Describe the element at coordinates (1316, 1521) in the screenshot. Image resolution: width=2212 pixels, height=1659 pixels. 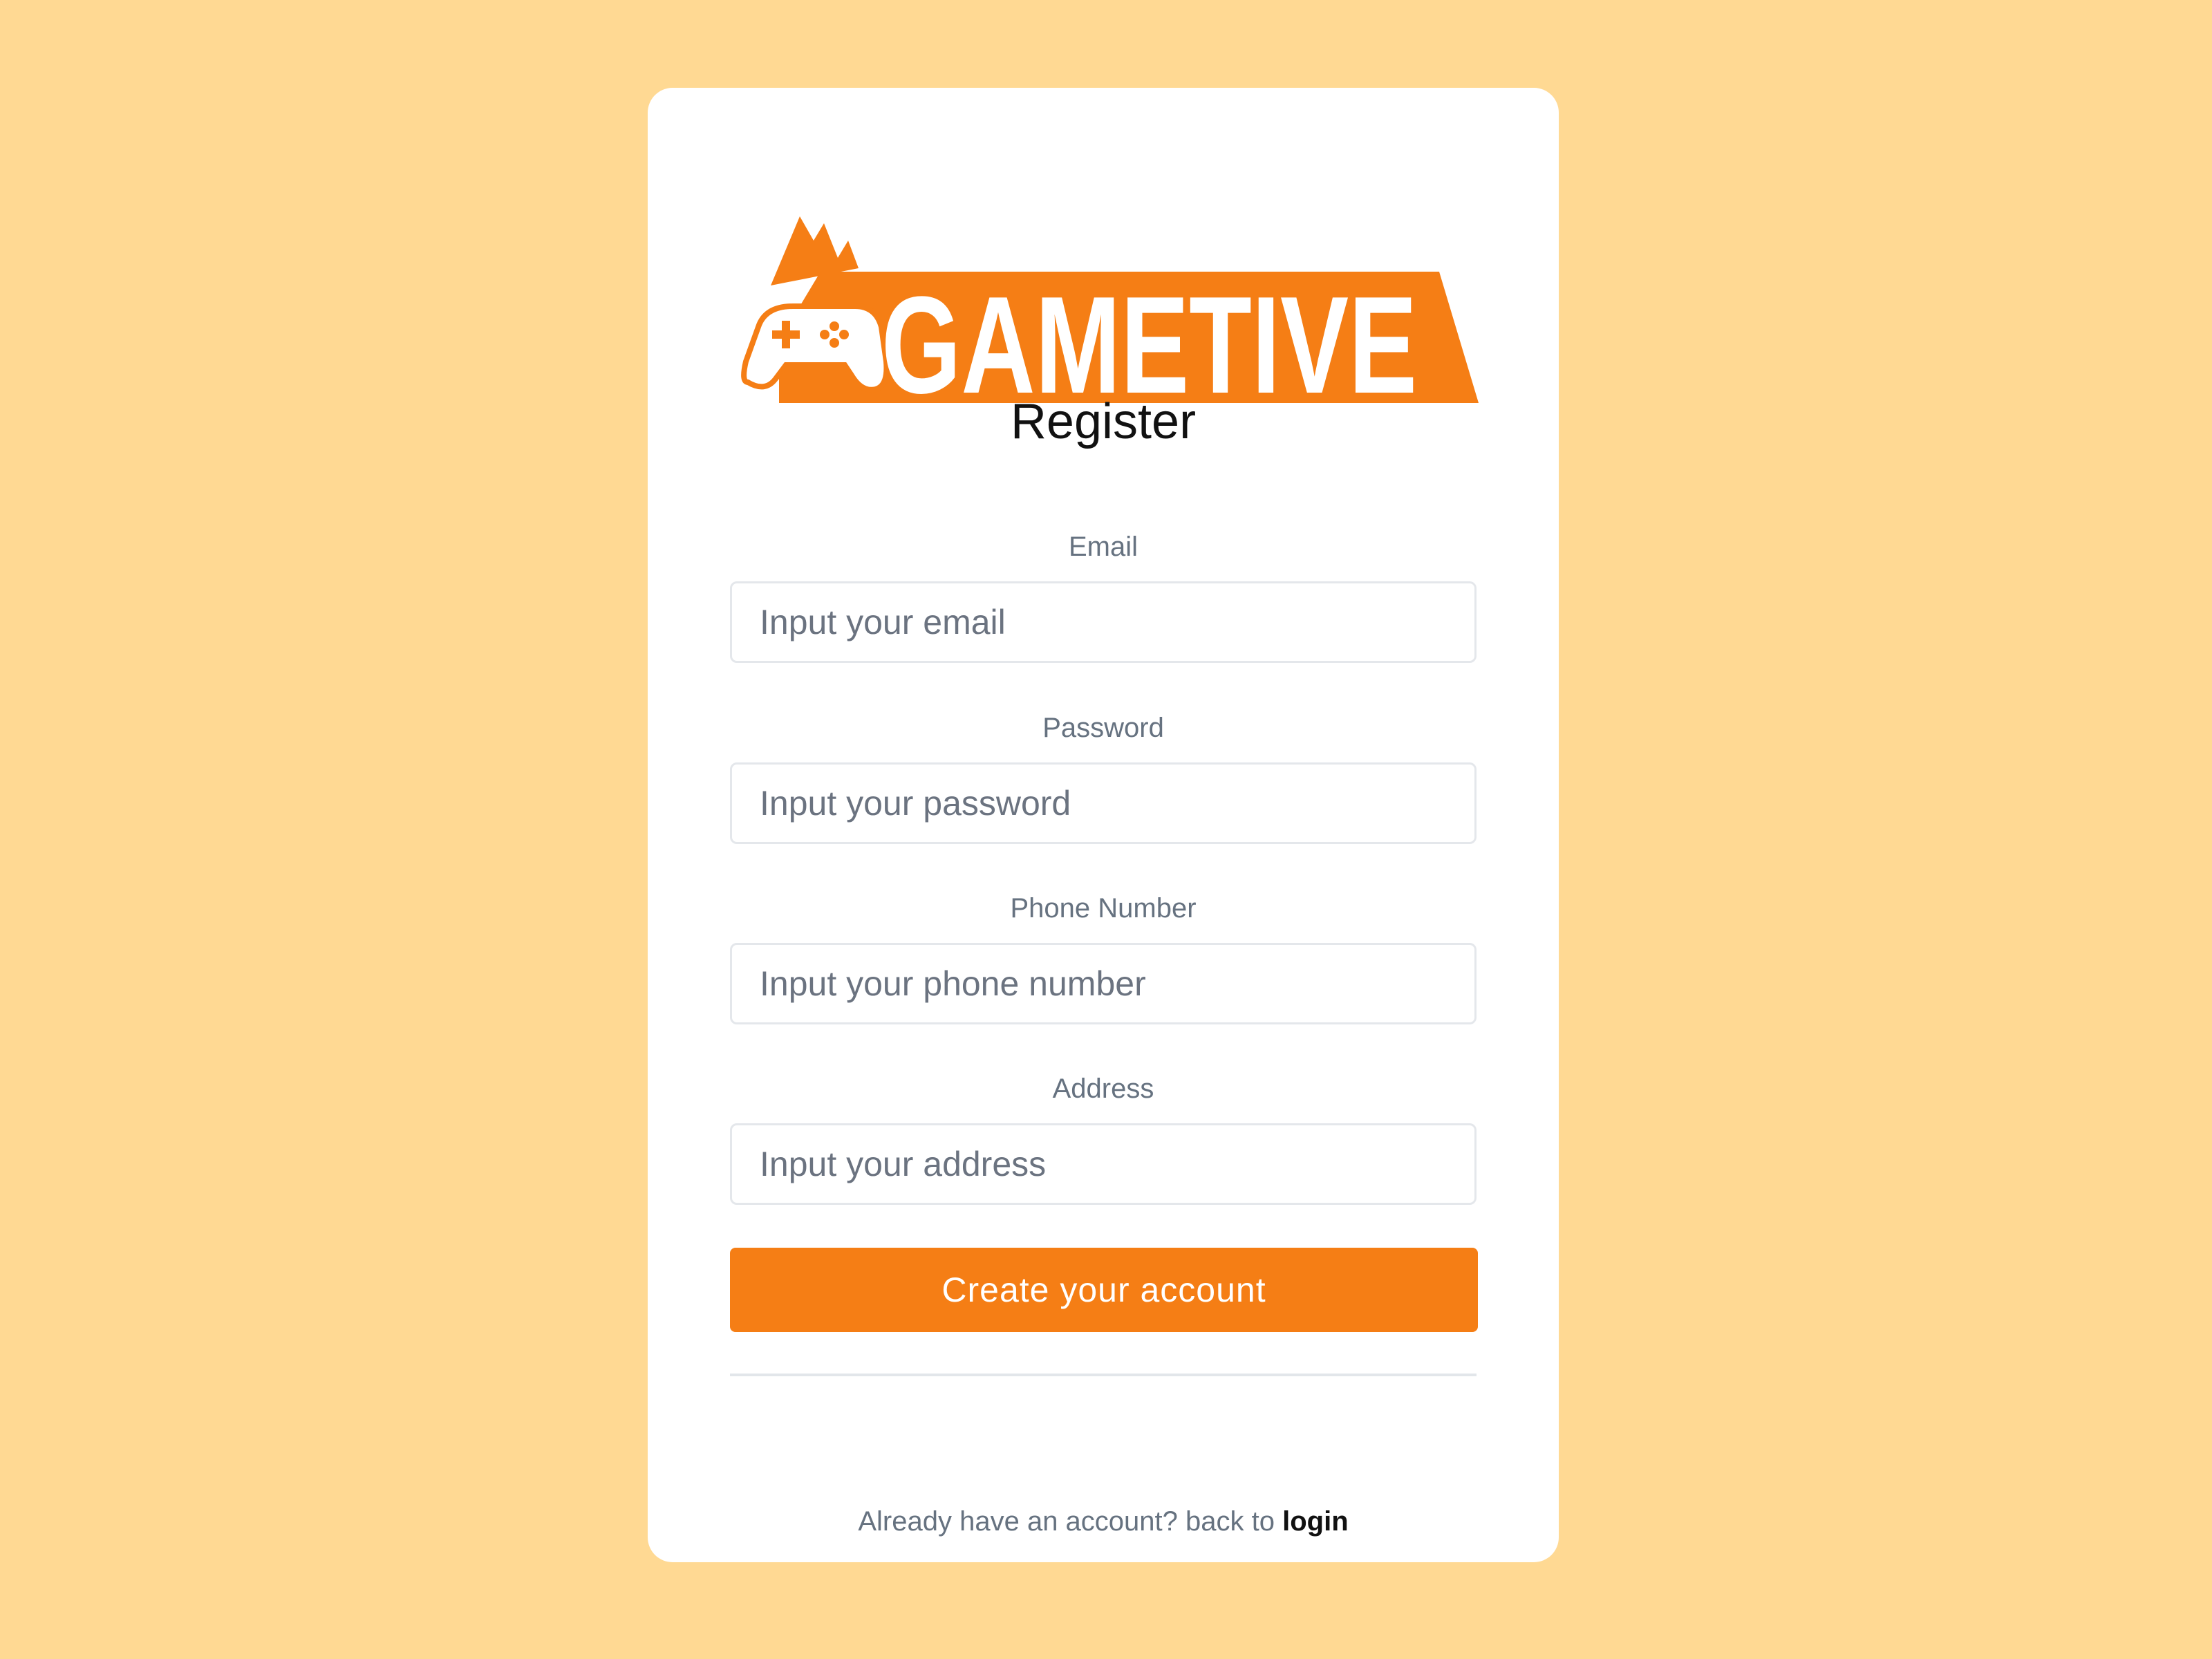
I see `login-link: login` at that location.